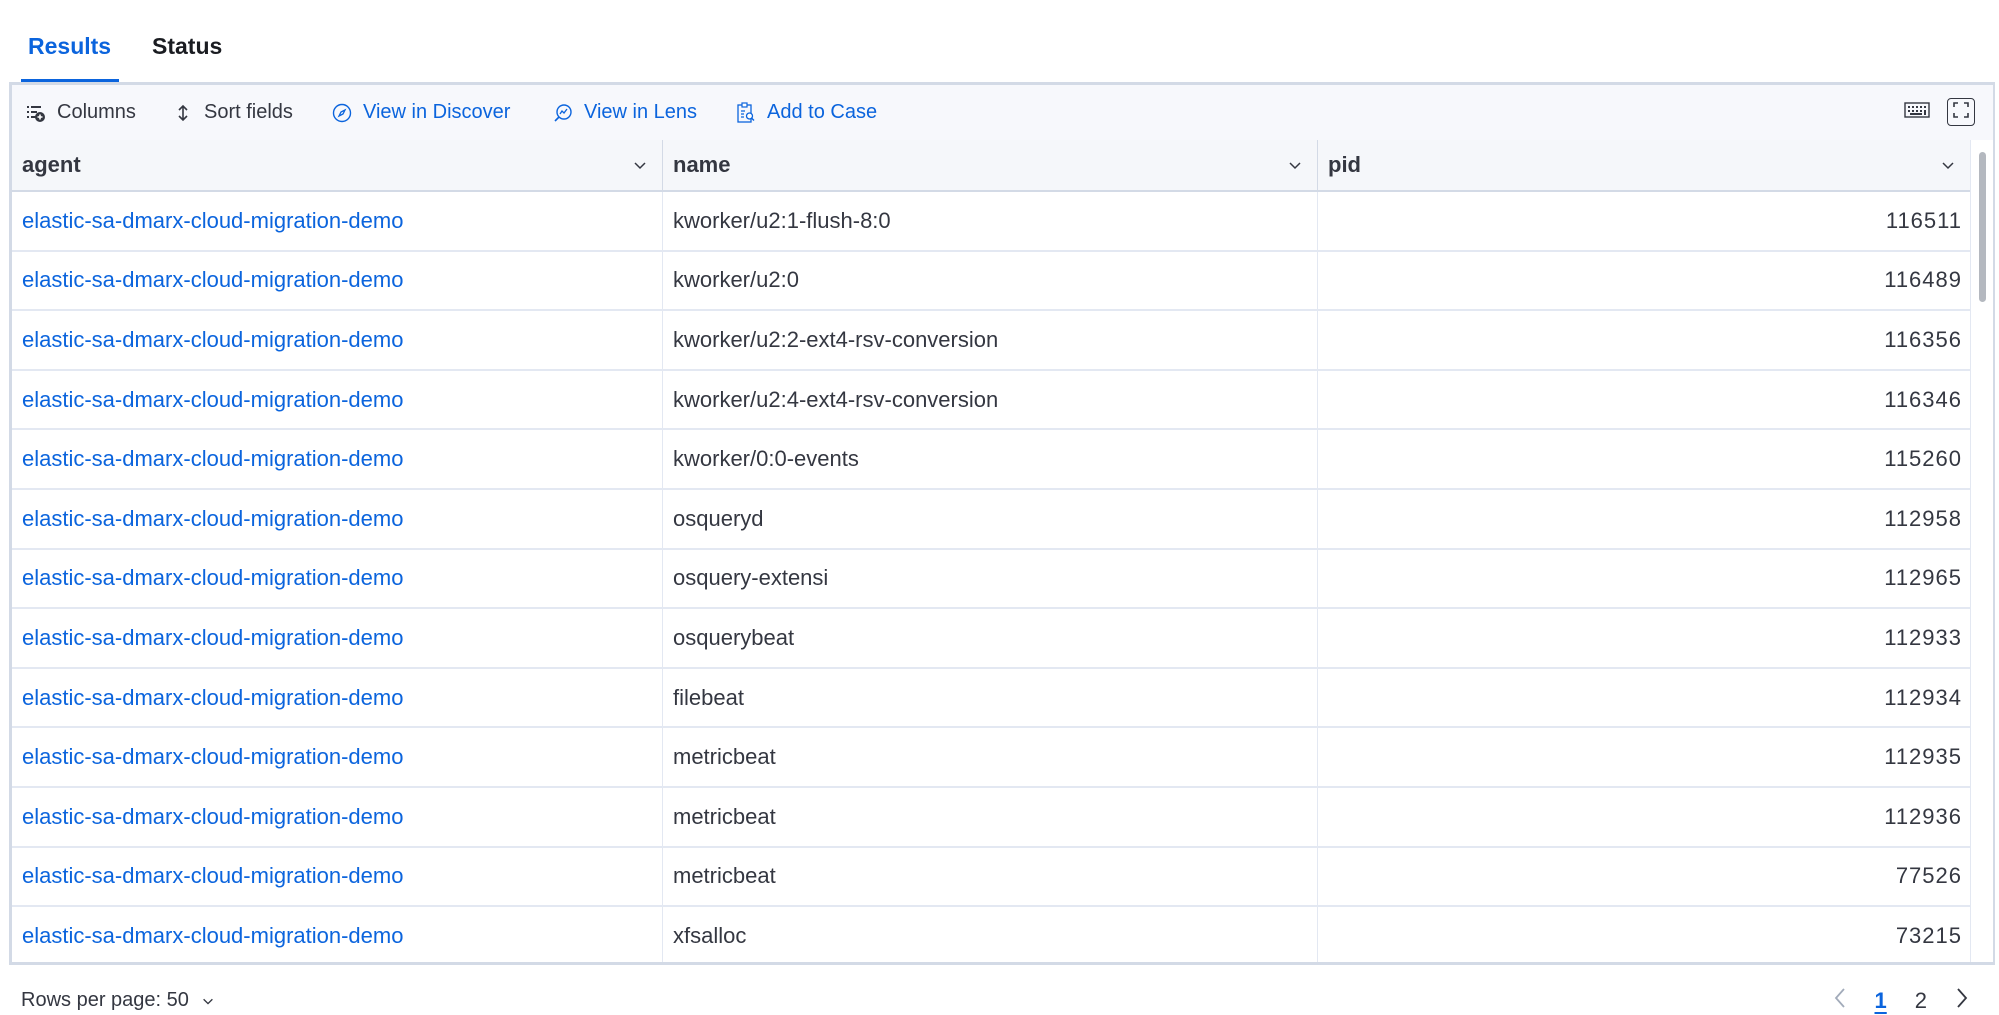 This screenshot has height=1015, width=1999. I want to click on cell-name: kworker/0:0-events, so click(990, 459).